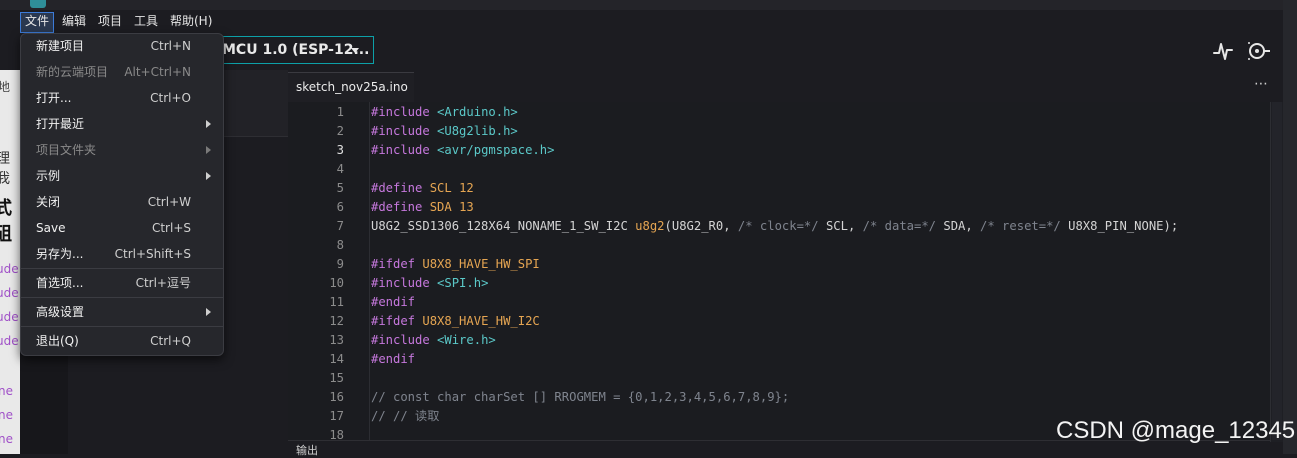 The image size is (1297, 458). What do you see at coordinates (340, 226) in the screenshot?
I see `line-number: 7` at bounding box center [340, 226].